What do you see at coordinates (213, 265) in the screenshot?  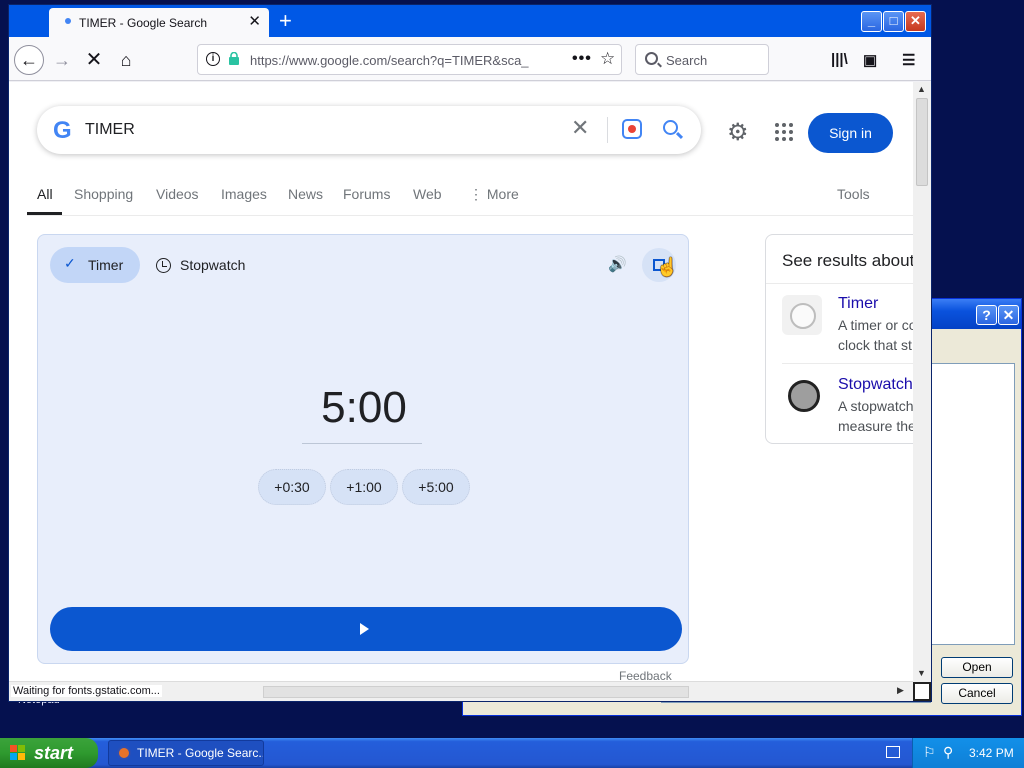 I see `stopwatch-mode-label: Stopwatch` at bounding box center [213, 265].